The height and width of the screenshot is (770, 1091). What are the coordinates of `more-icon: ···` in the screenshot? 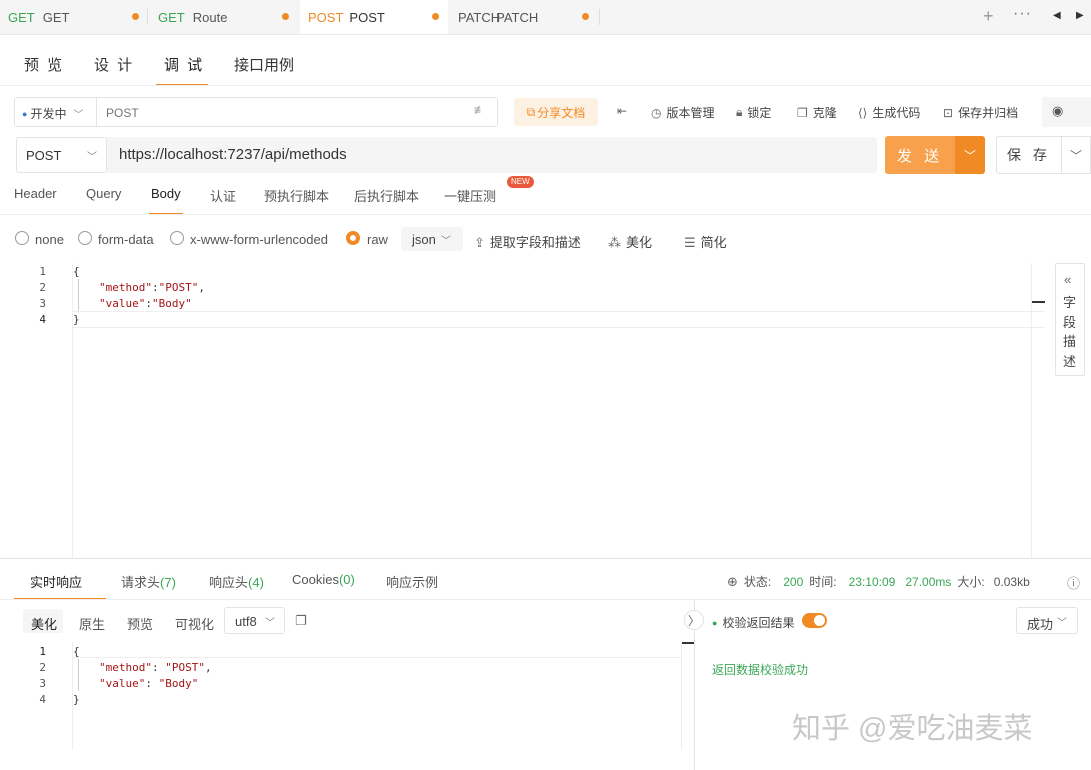 It's located at (1022, 14).